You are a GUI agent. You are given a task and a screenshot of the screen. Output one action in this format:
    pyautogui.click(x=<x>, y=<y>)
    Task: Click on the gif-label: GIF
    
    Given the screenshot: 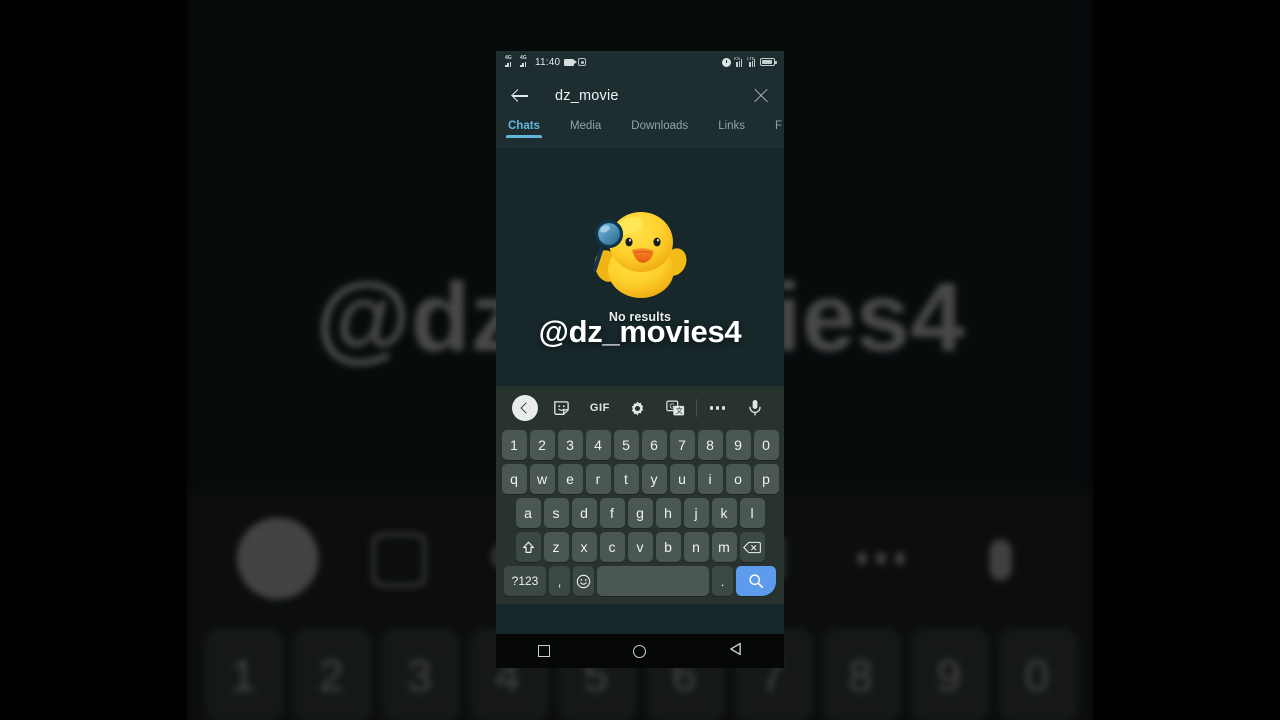 What is the action you would take?
    pyautogui.click(x=600, y=408)
    